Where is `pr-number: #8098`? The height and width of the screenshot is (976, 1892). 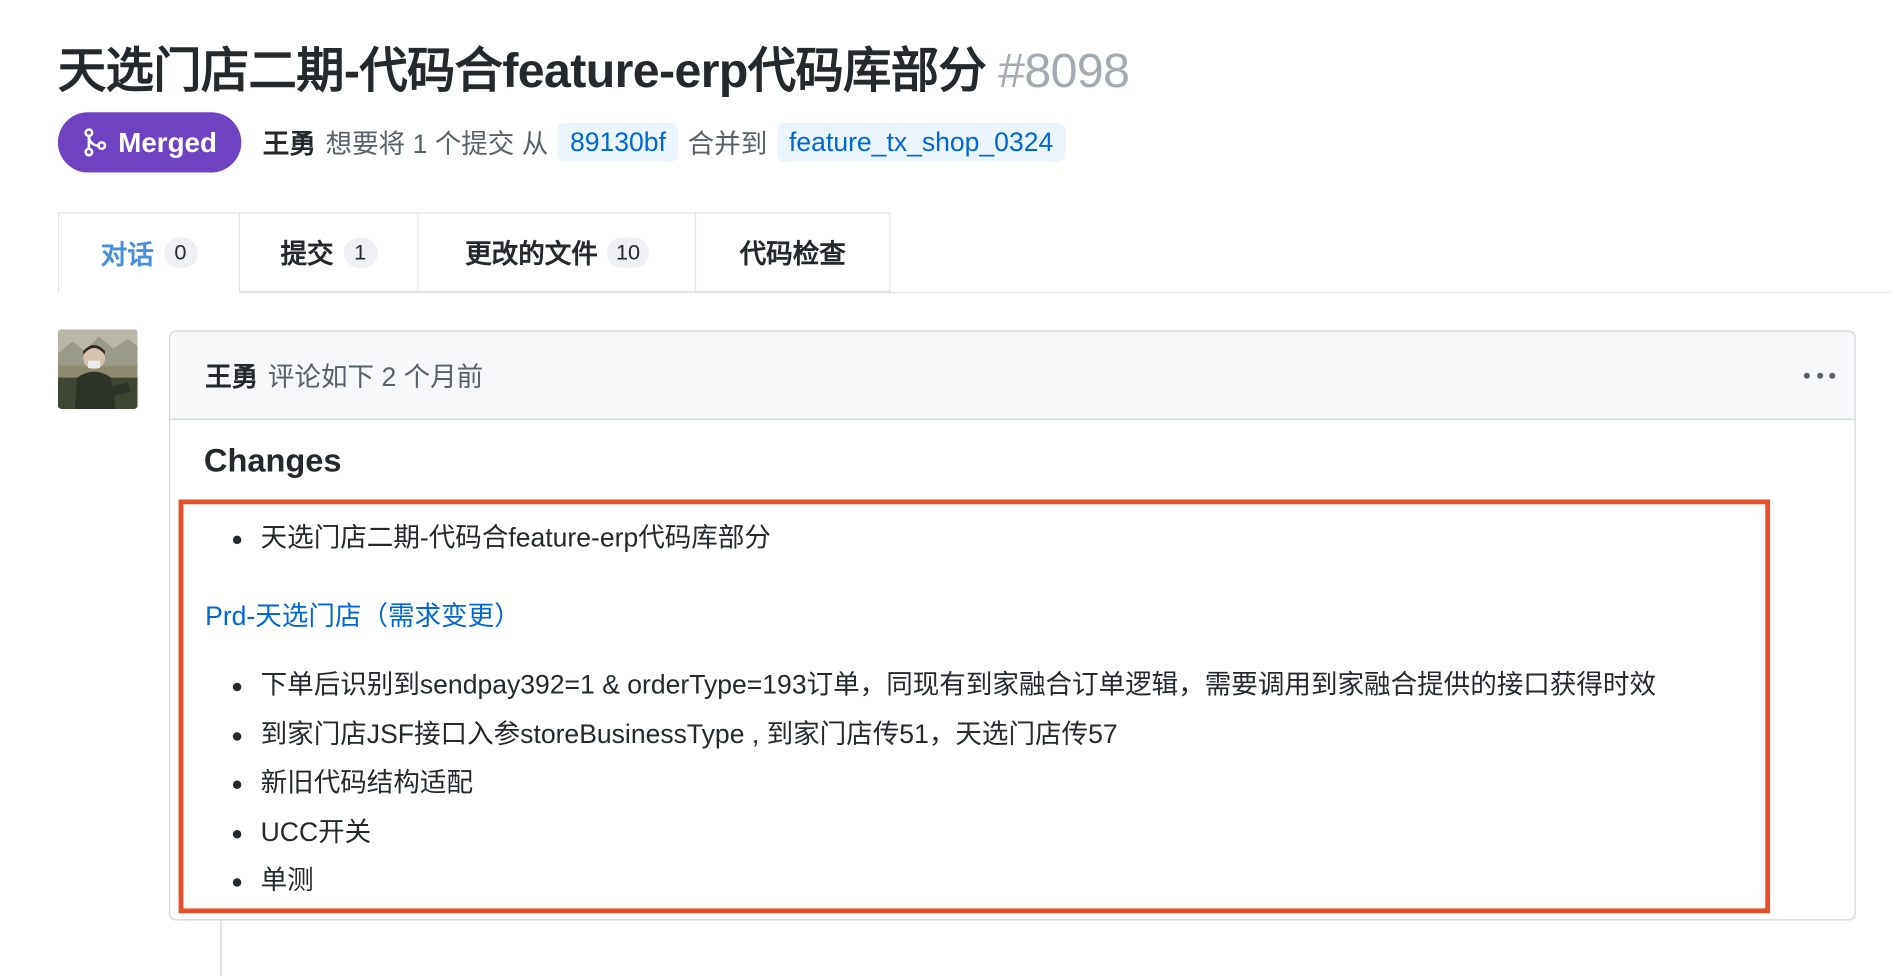 pr-number: #8098 is located at coordinates (1064, 71).